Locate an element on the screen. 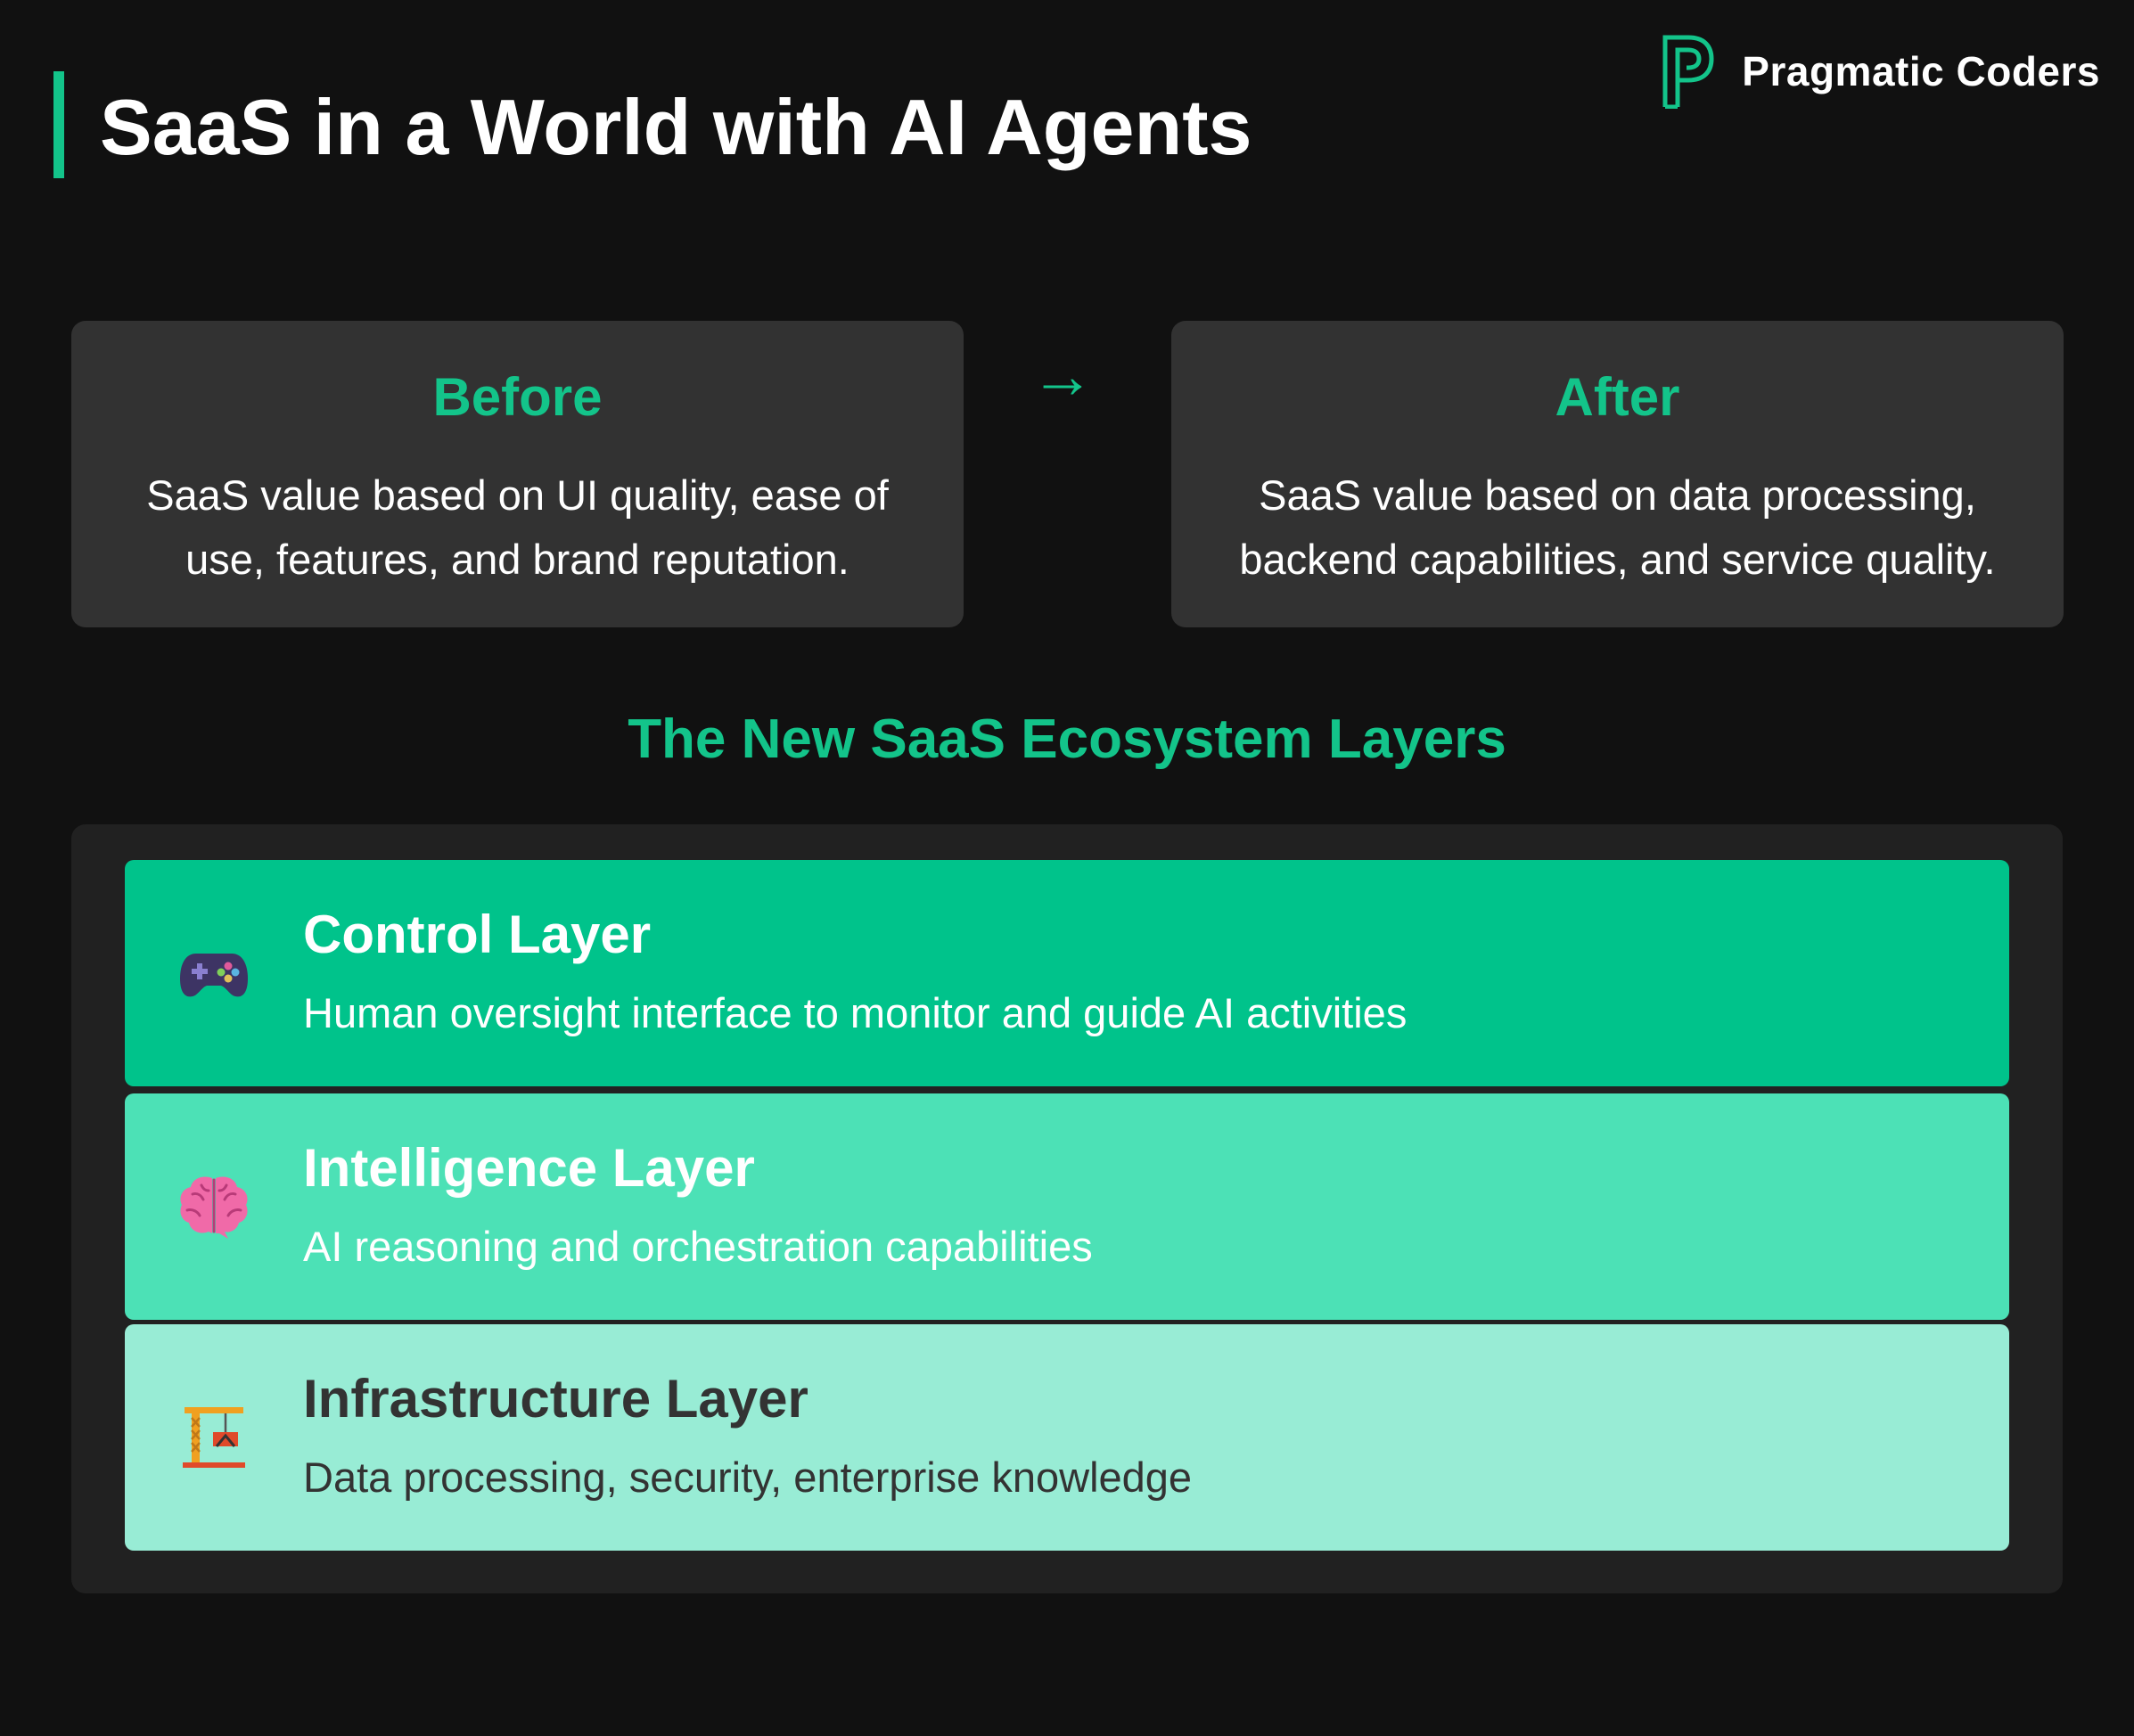 This screenshot has width=2134, height=1736. construction-crane-icon is located at coordinates (213, 1437).